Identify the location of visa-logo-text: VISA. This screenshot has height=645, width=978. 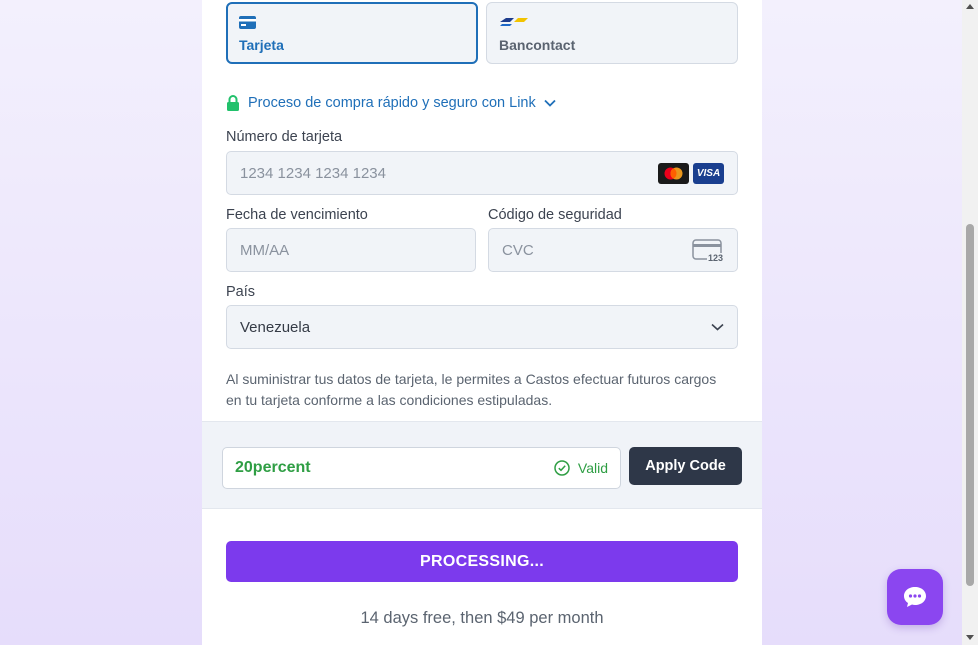
(708, 173).